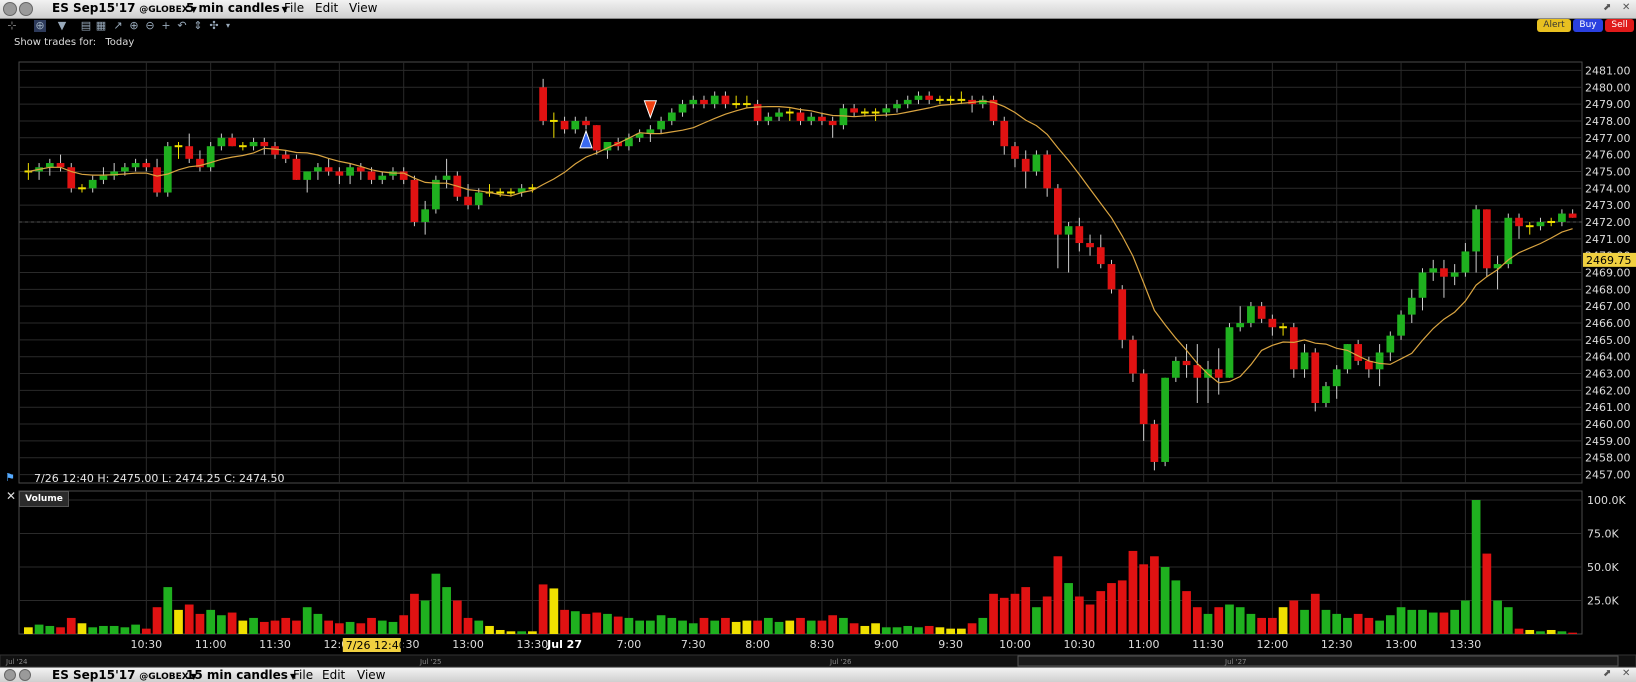 The height and width of the screenshot is (682, 1636). What do you see at coordinates (629, 644) in the screenshot?
I see `time-axis-label: 7:00` at bounding box center [629, 644].